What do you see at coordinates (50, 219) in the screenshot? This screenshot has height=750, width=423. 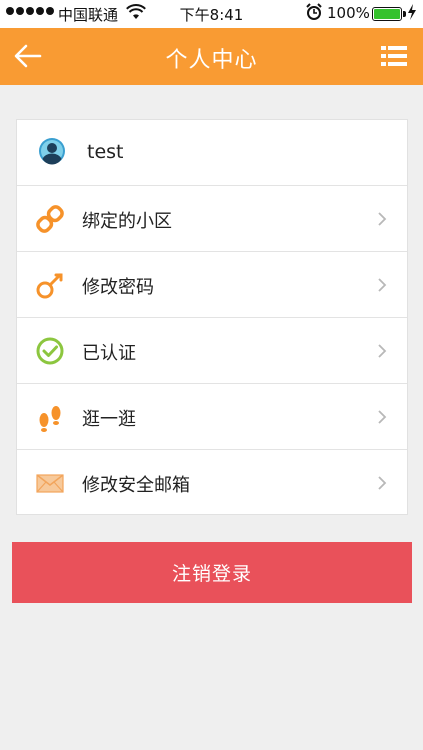 I see `link-icon` at bounding box center [50, 219].